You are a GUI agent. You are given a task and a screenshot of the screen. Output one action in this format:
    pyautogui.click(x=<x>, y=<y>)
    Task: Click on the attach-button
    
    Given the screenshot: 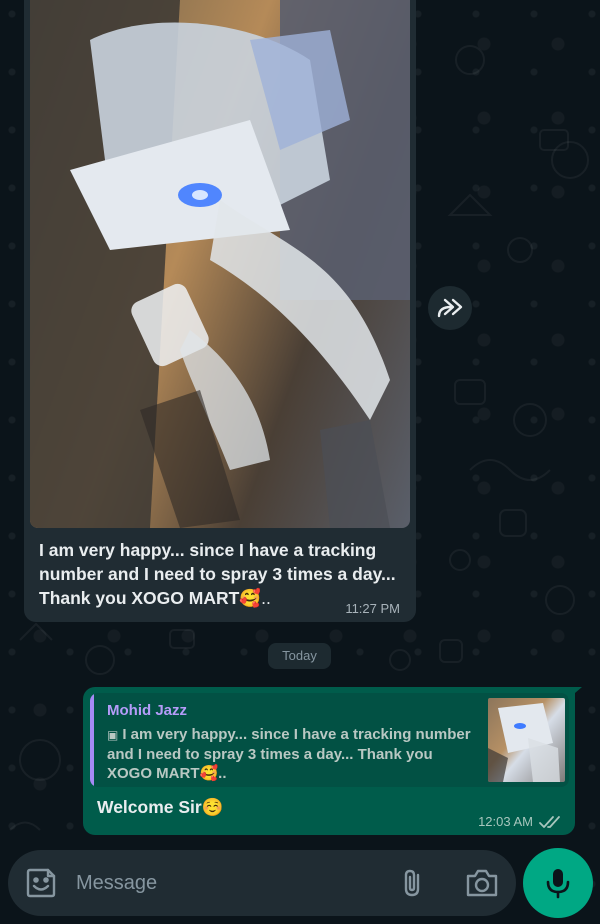 What is the action you would take?
    pyautogui.click(x=413, y=883)
    